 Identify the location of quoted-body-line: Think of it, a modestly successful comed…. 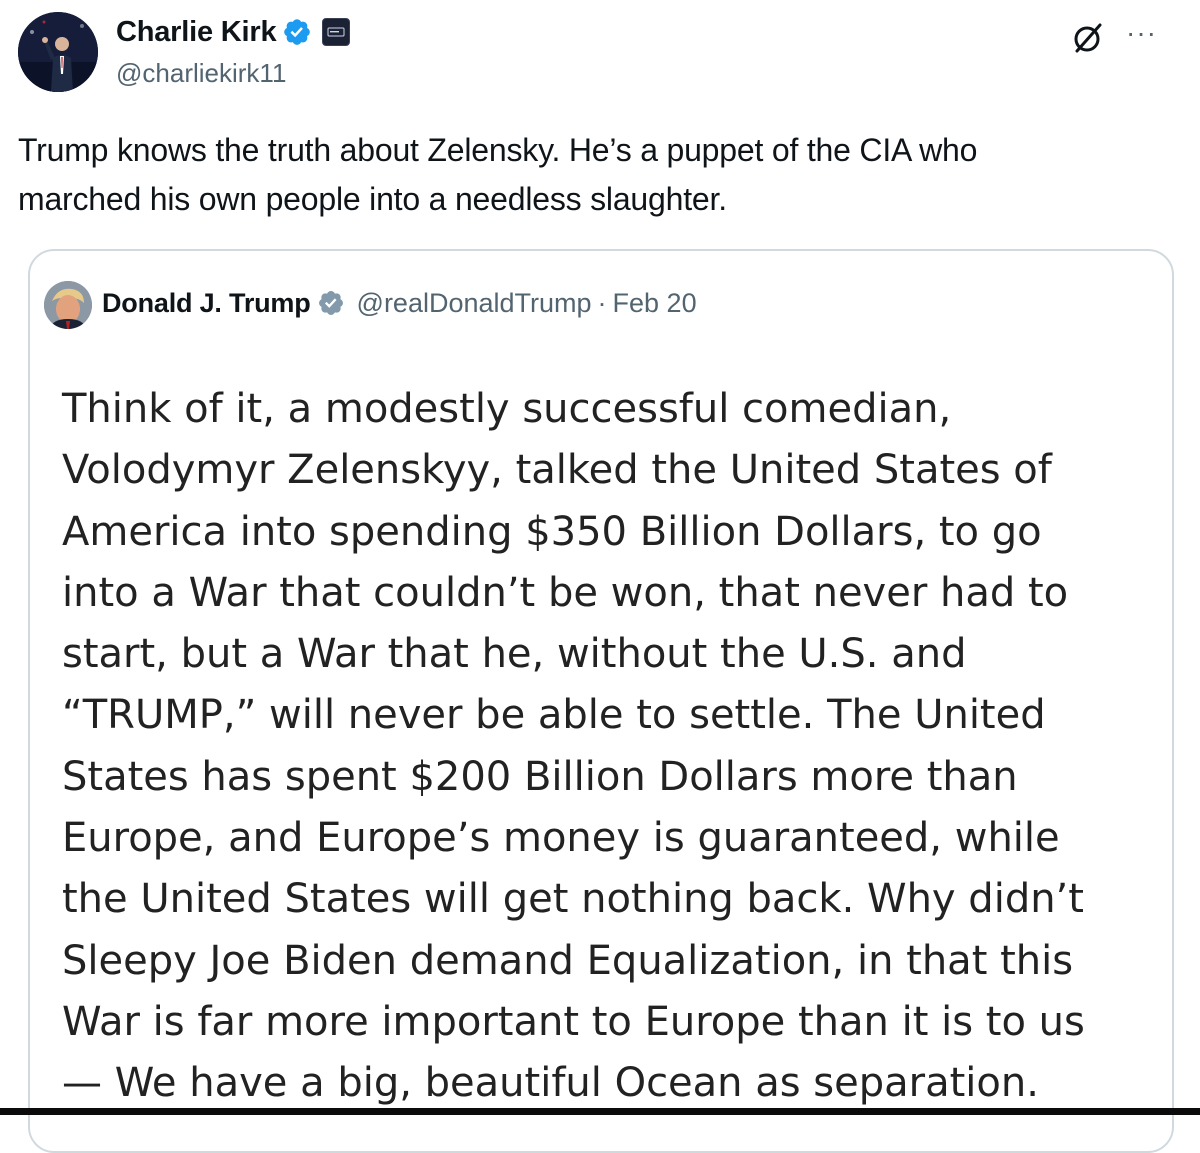
(507, 409).